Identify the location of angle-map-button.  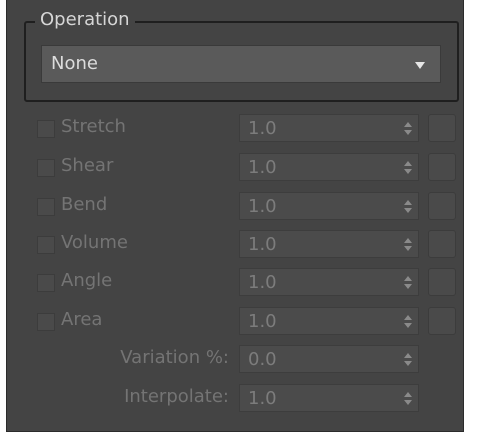
(442, 282).